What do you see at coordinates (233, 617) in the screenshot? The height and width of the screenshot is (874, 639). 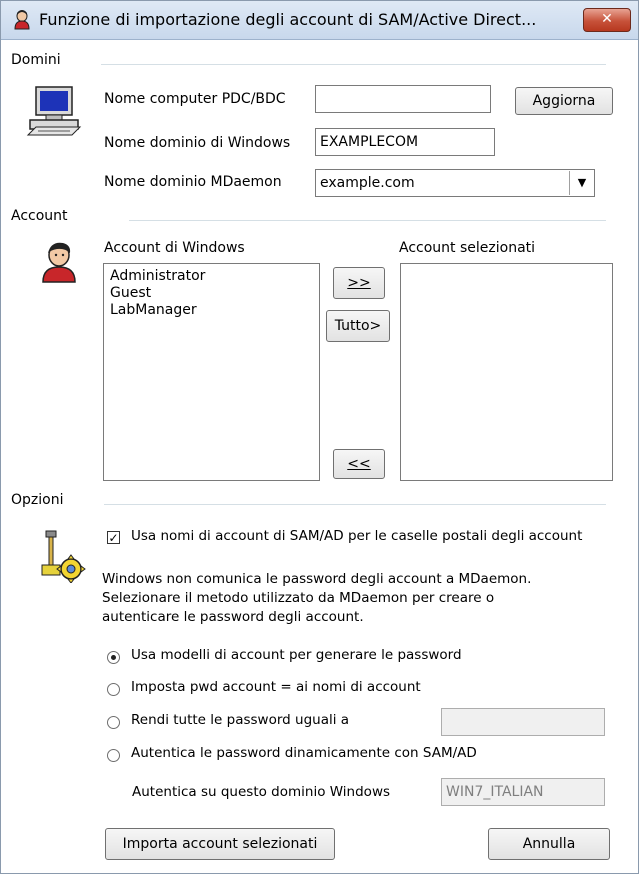 I see `info-text-line3: autenticare le password degli account.` at bounding box center [233, 617].